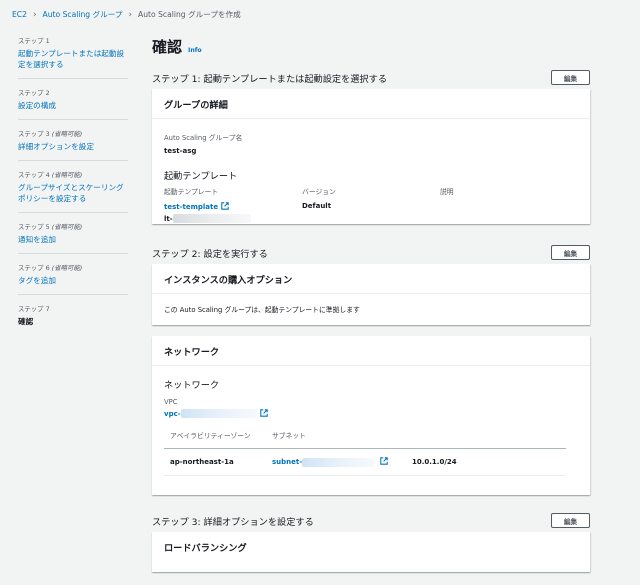 This screenshot has width=640, height=585. Describe the element at coordinates (371, 104) in the screenshot. I see `card-title: グループの詳細` at that location.